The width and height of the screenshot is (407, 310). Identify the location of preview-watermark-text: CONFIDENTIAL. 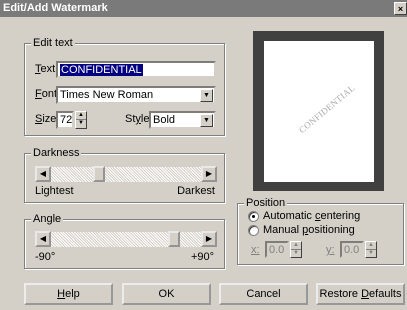
(326, 109).